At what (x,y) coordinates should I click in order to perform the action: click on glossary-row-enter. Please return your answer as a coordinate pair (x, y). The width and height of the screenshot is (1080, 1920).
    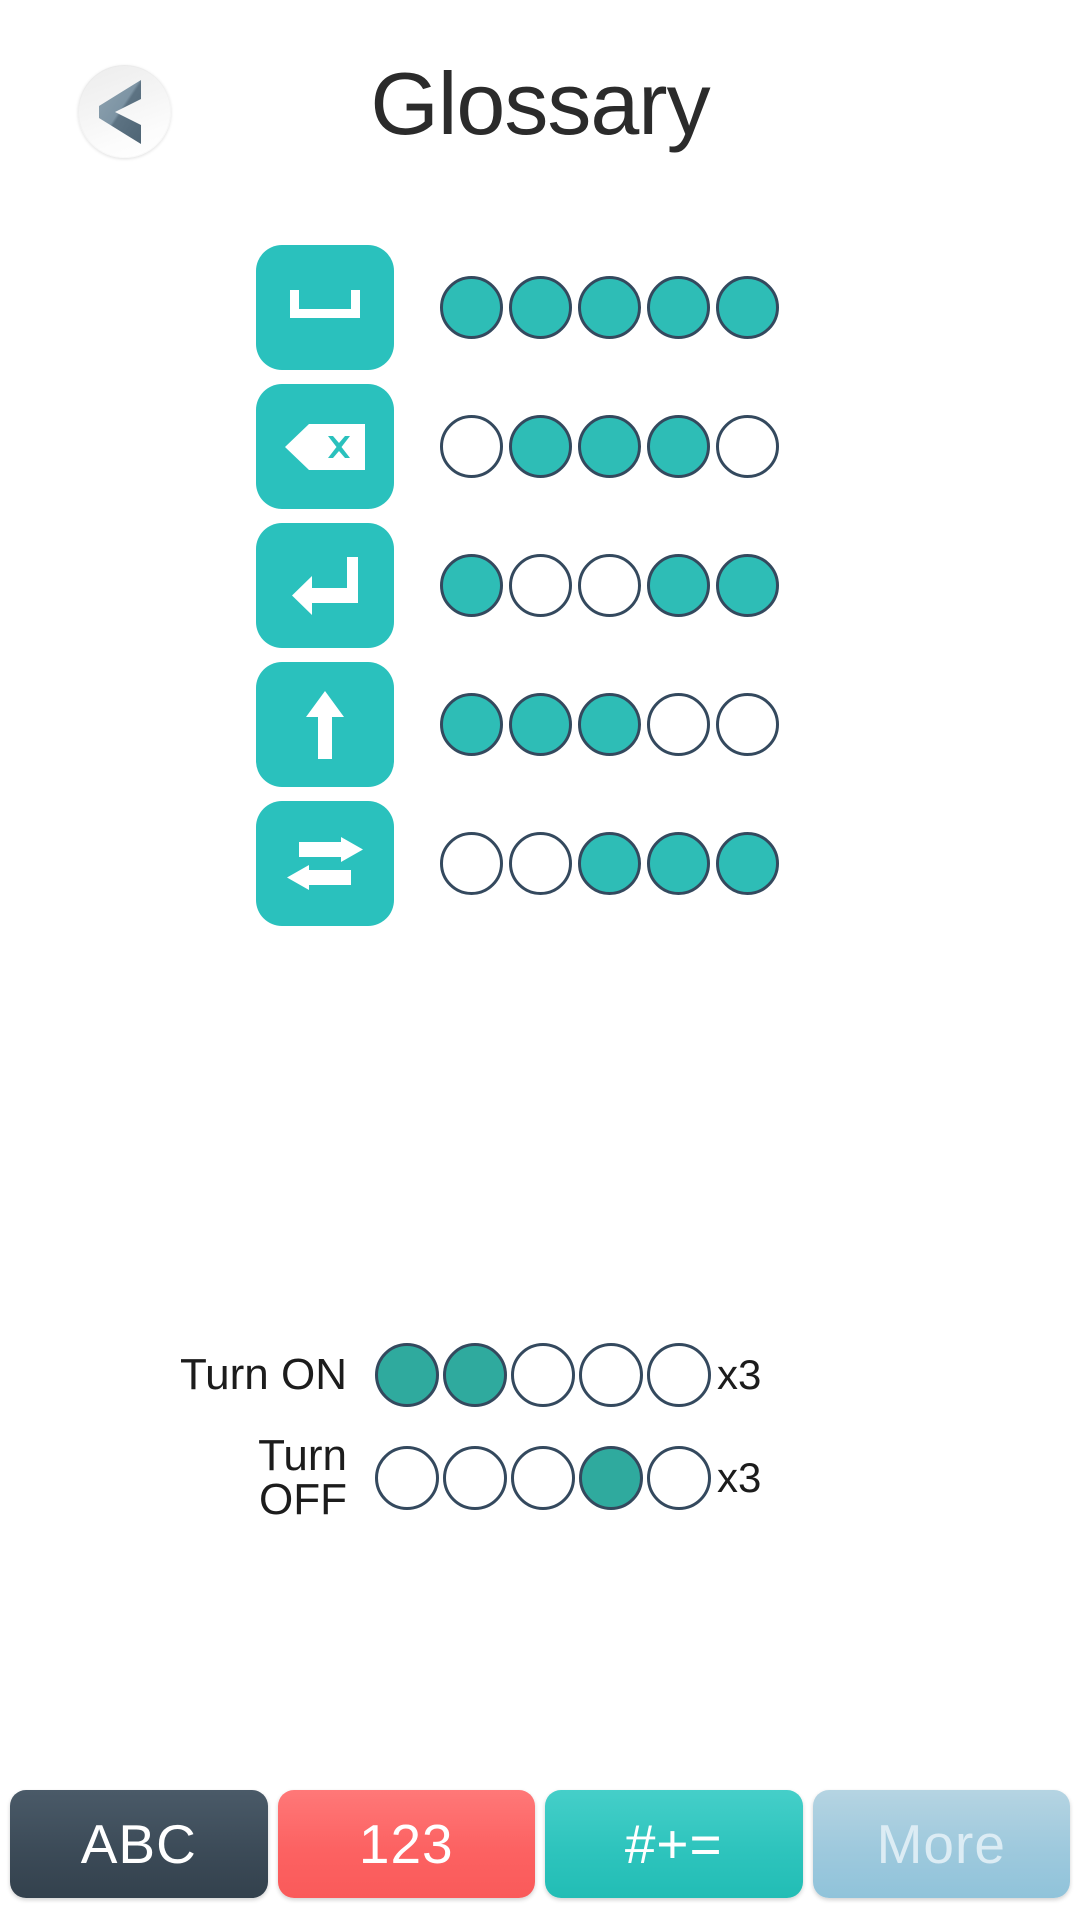
    Looking at the image, I should click on (540, 585).